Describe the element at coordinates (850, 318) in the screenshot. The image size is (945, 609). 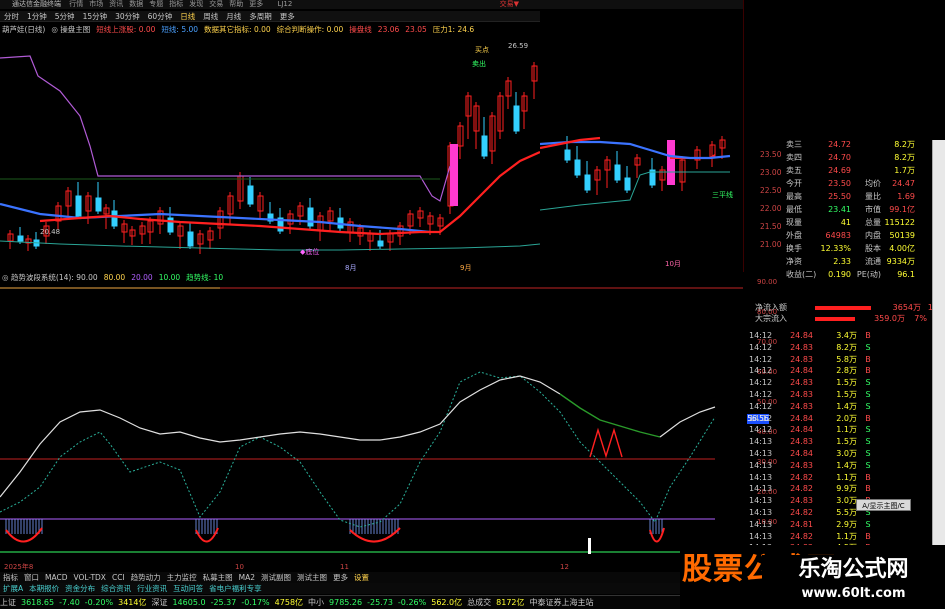
I see `flow-row-1: 大宗流入 359.0万 7%` at that location.